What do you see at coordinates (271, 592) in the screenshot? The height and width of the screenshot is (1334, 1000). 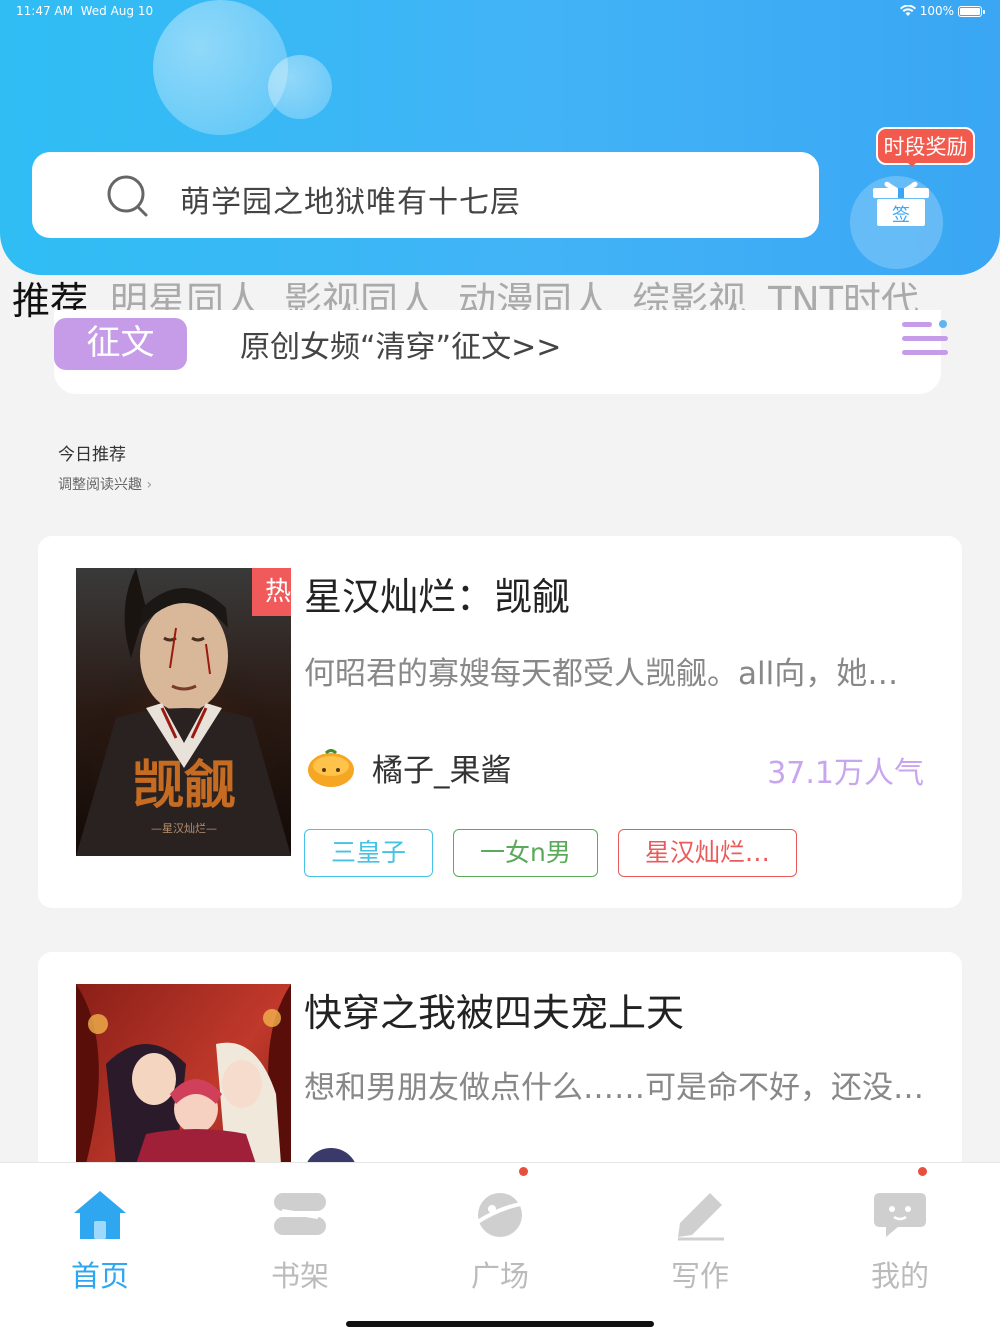 I see `hot-badge: 热更` at bounding box center [271, 592].